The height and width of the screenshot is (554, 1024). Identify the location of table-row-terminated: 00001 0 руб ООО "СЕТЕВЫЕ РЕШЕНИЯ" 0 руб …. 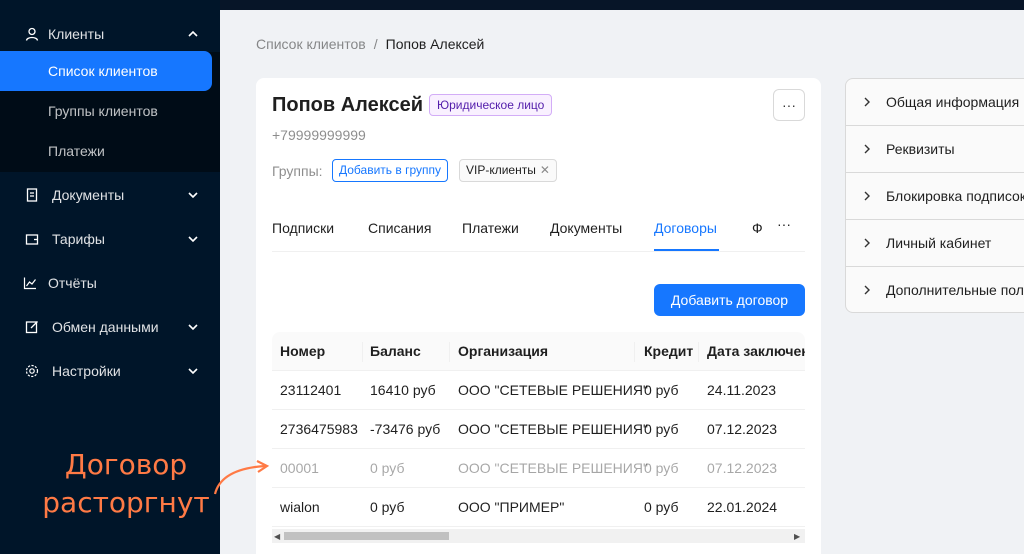
(538, 468).